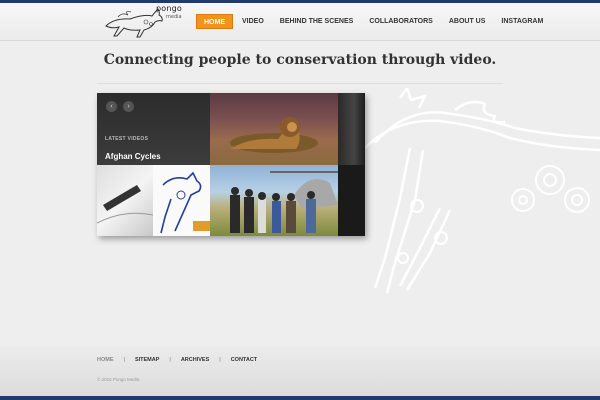  Describe the element at coordinates (300, 398) in the screenshot. I see `bottom-brand-bar` at that location.